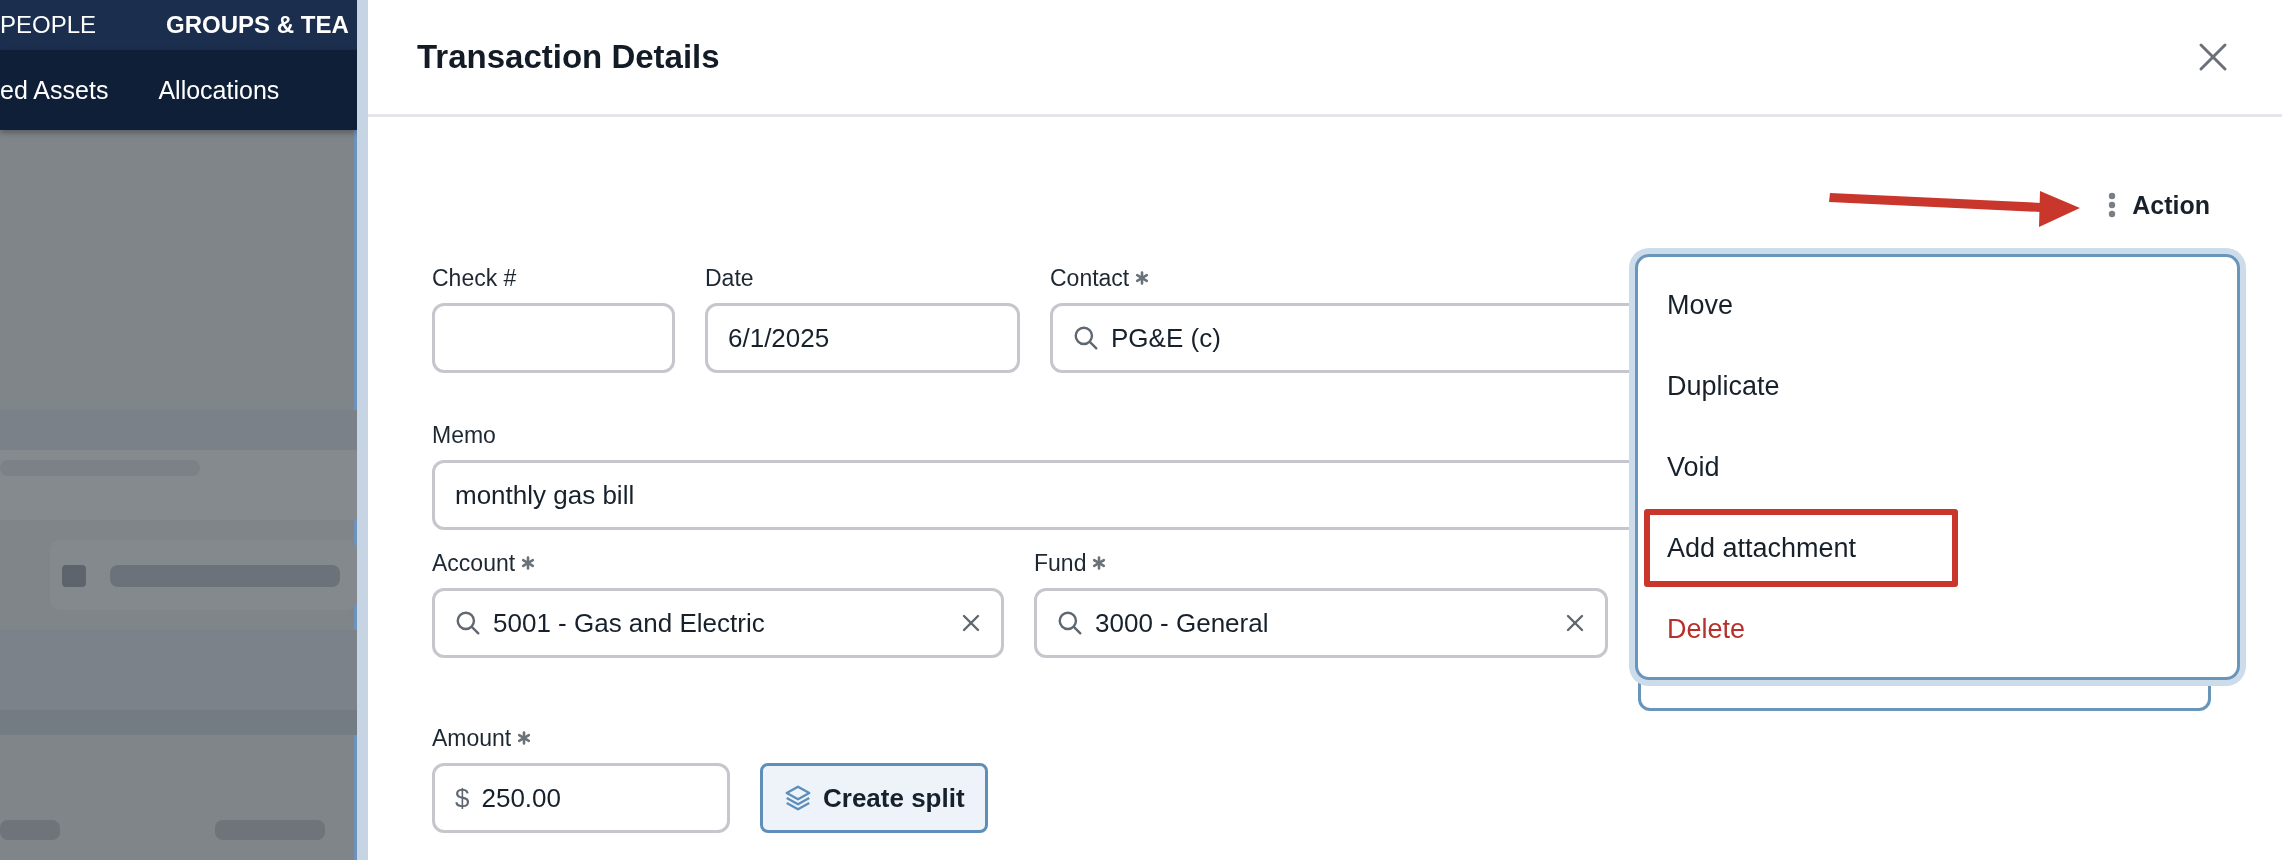  What do you see at coordinates (729, 278) in the screenshot?
I see `field-label: Date` at bounding box center [729, 278].